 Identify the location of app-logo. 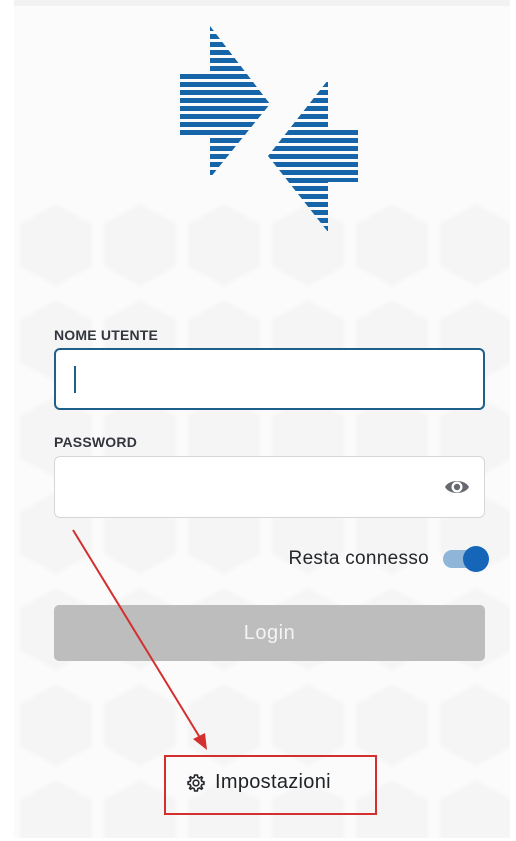
(269, 129).